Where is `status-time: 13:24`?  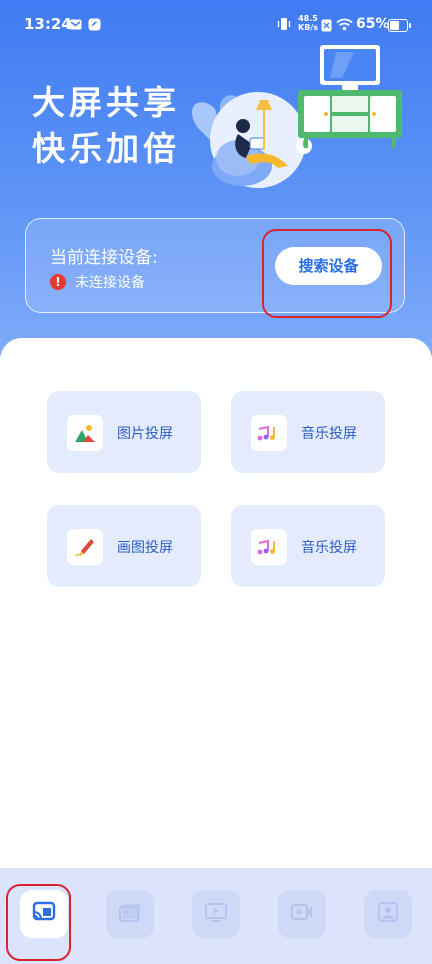
status-time: 13:24 is located at coordinates (48, 24).